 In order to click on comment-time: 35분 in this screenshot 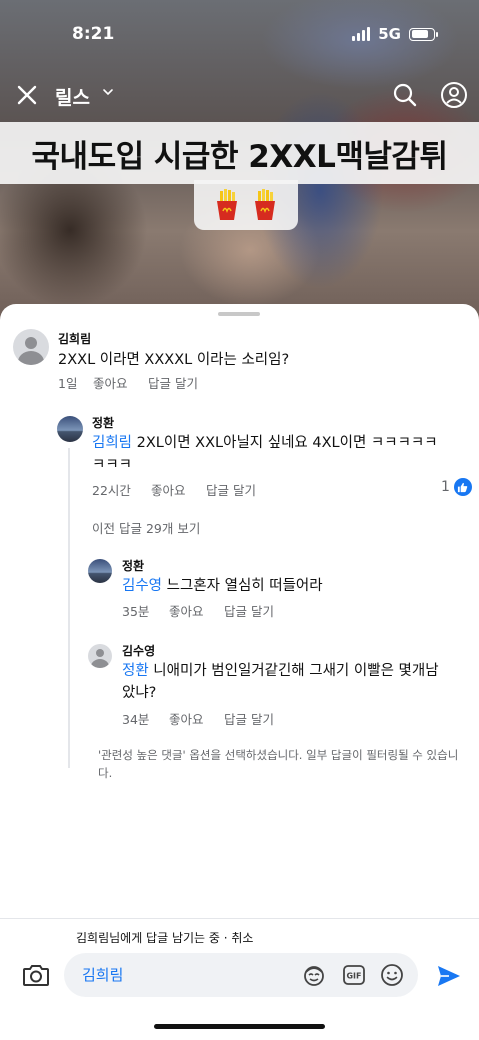, I will do `click(136, 611)`.